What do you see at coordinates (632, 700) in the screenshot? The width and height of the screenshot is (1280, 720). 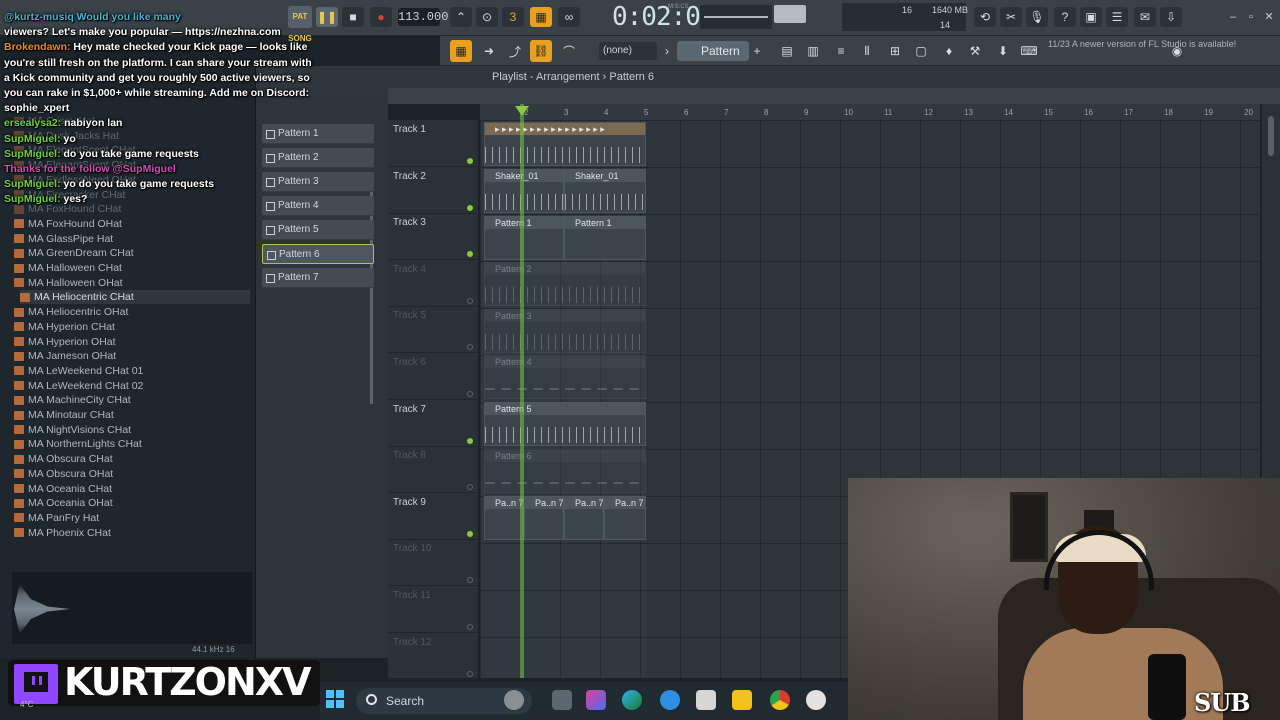 I see `edge-icon` at bounding box center [632, 700].